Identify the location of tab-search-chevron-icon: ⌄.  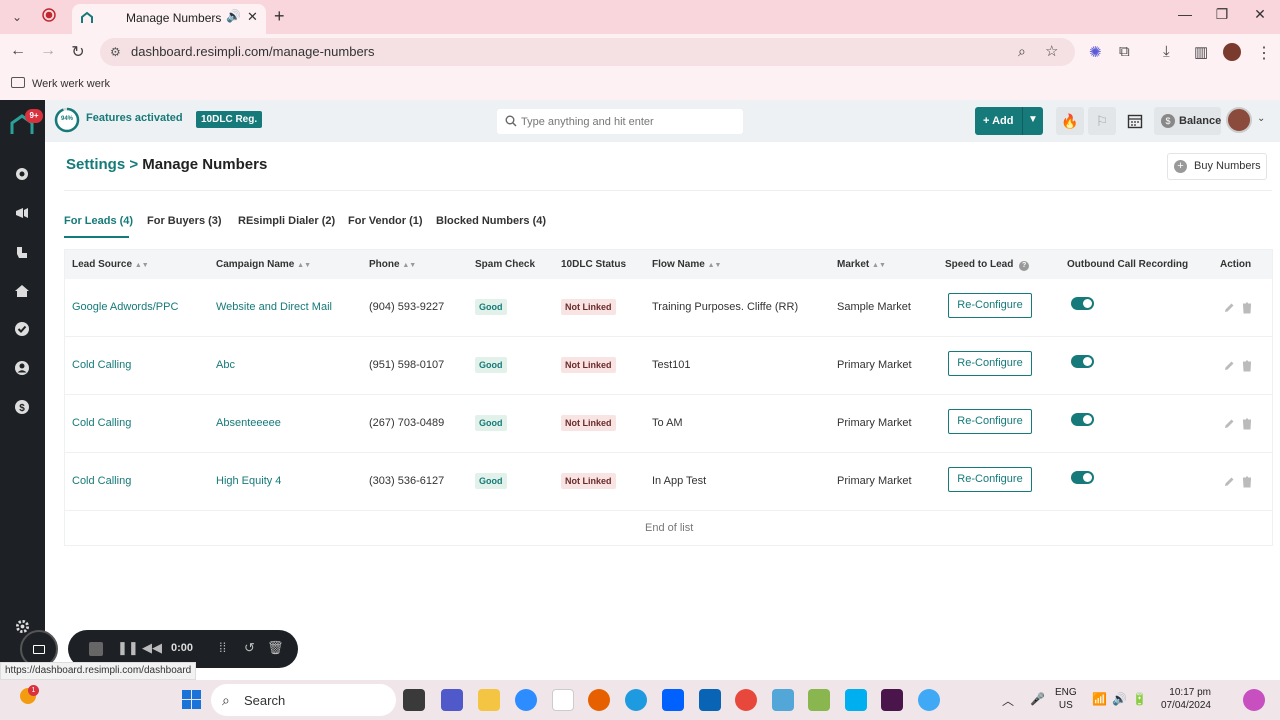
(17, 17).